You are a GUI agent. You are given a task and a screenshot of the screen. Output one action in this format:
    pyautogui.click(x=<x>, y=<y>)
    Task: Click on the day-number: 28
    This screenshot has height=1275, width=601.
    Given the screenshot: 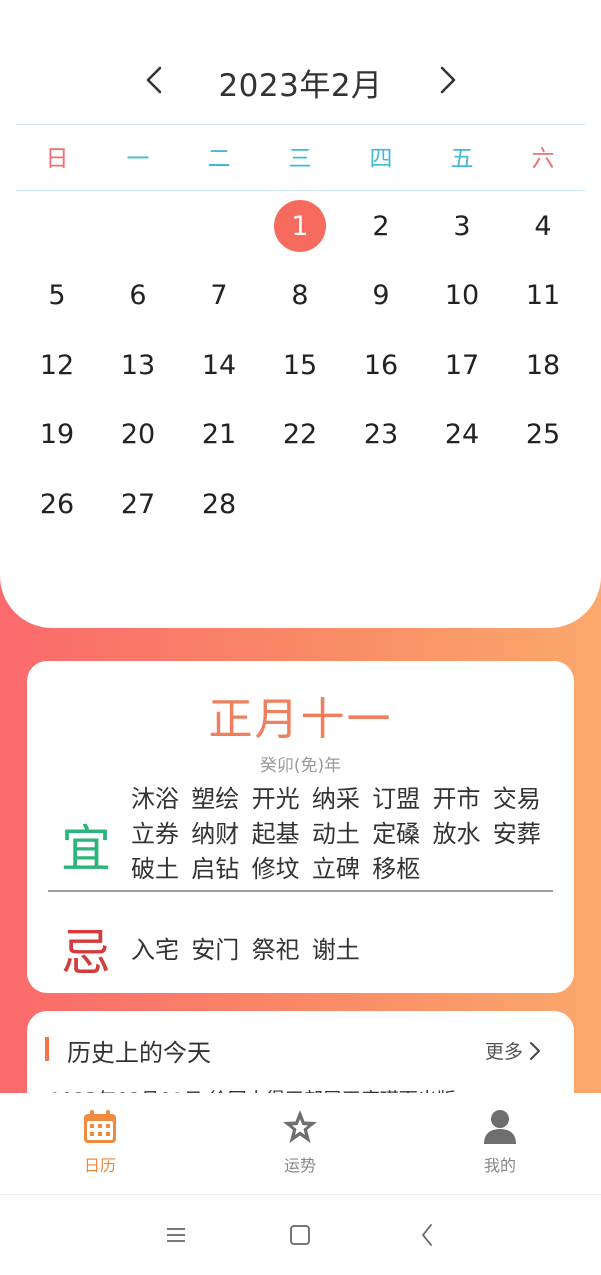 What is the action you would take?
    pyautogui.click(x=219, y=504)
    